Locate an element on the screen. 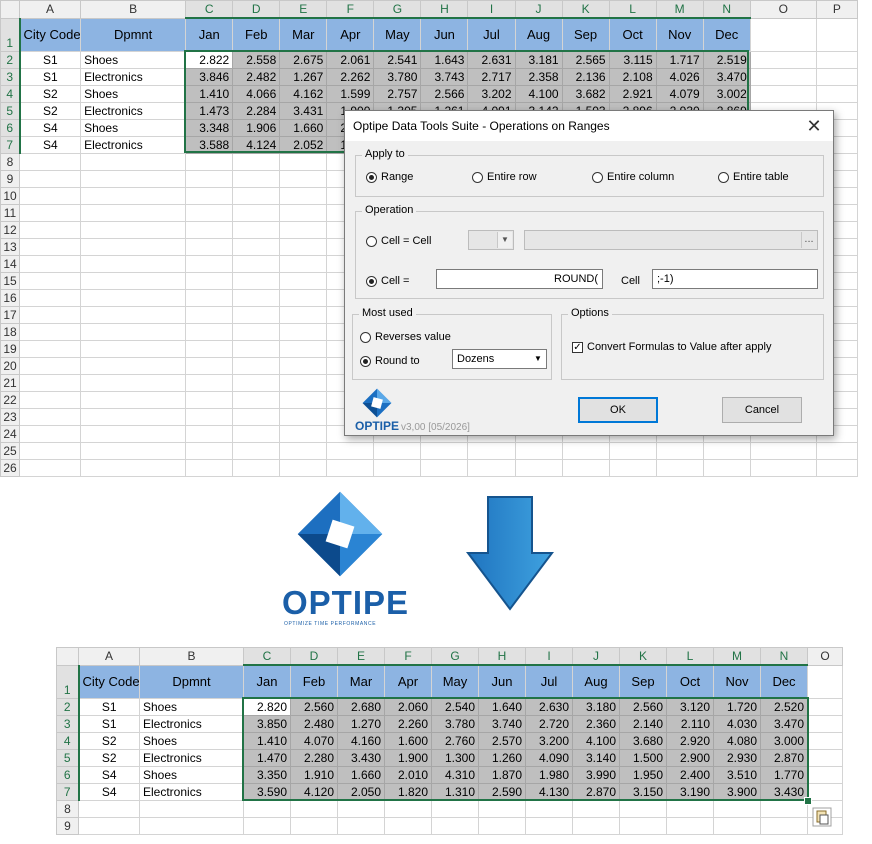 Image resolution: width=872 pixels, height=844 pixels. row-header-4: 4 is located at coordinates (68, 740).